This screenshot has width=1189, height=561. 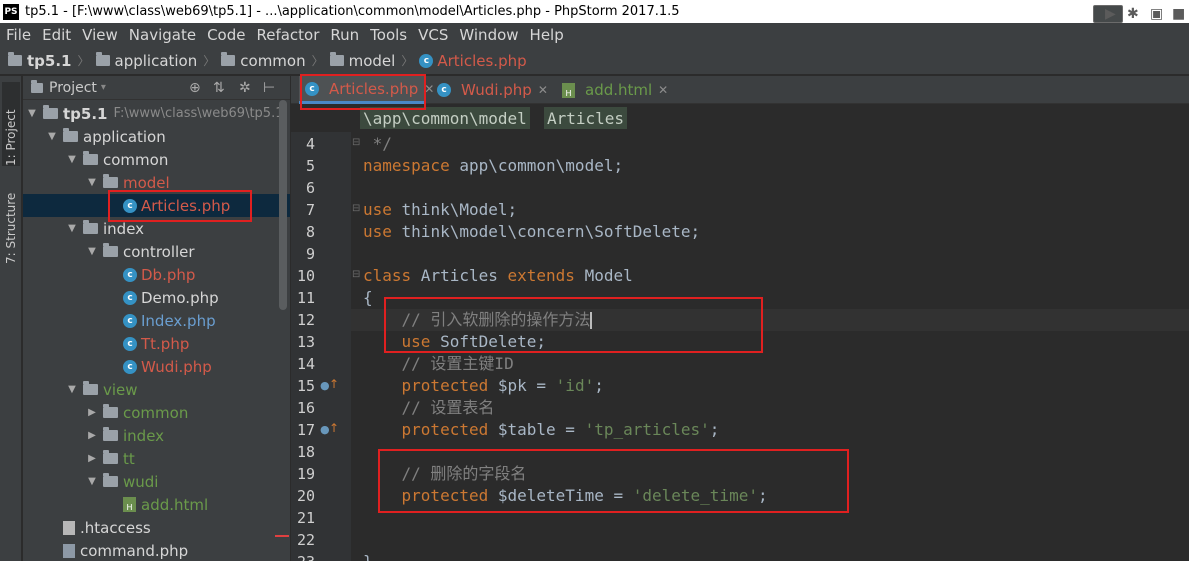 What do you see at coordinates (770, 342) in the screenshot?
I see `code-line: use SoftDelete;` at bounding box center [770, 342].